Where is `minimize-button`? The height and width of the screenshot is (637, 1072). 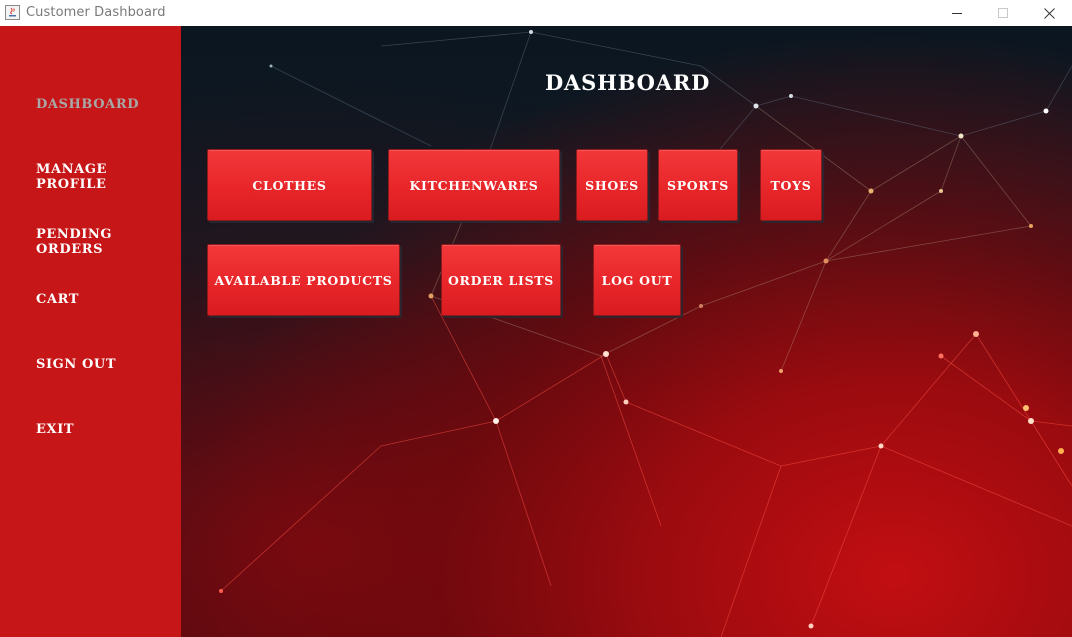
minimize-button is located at coordinates (957, 13).